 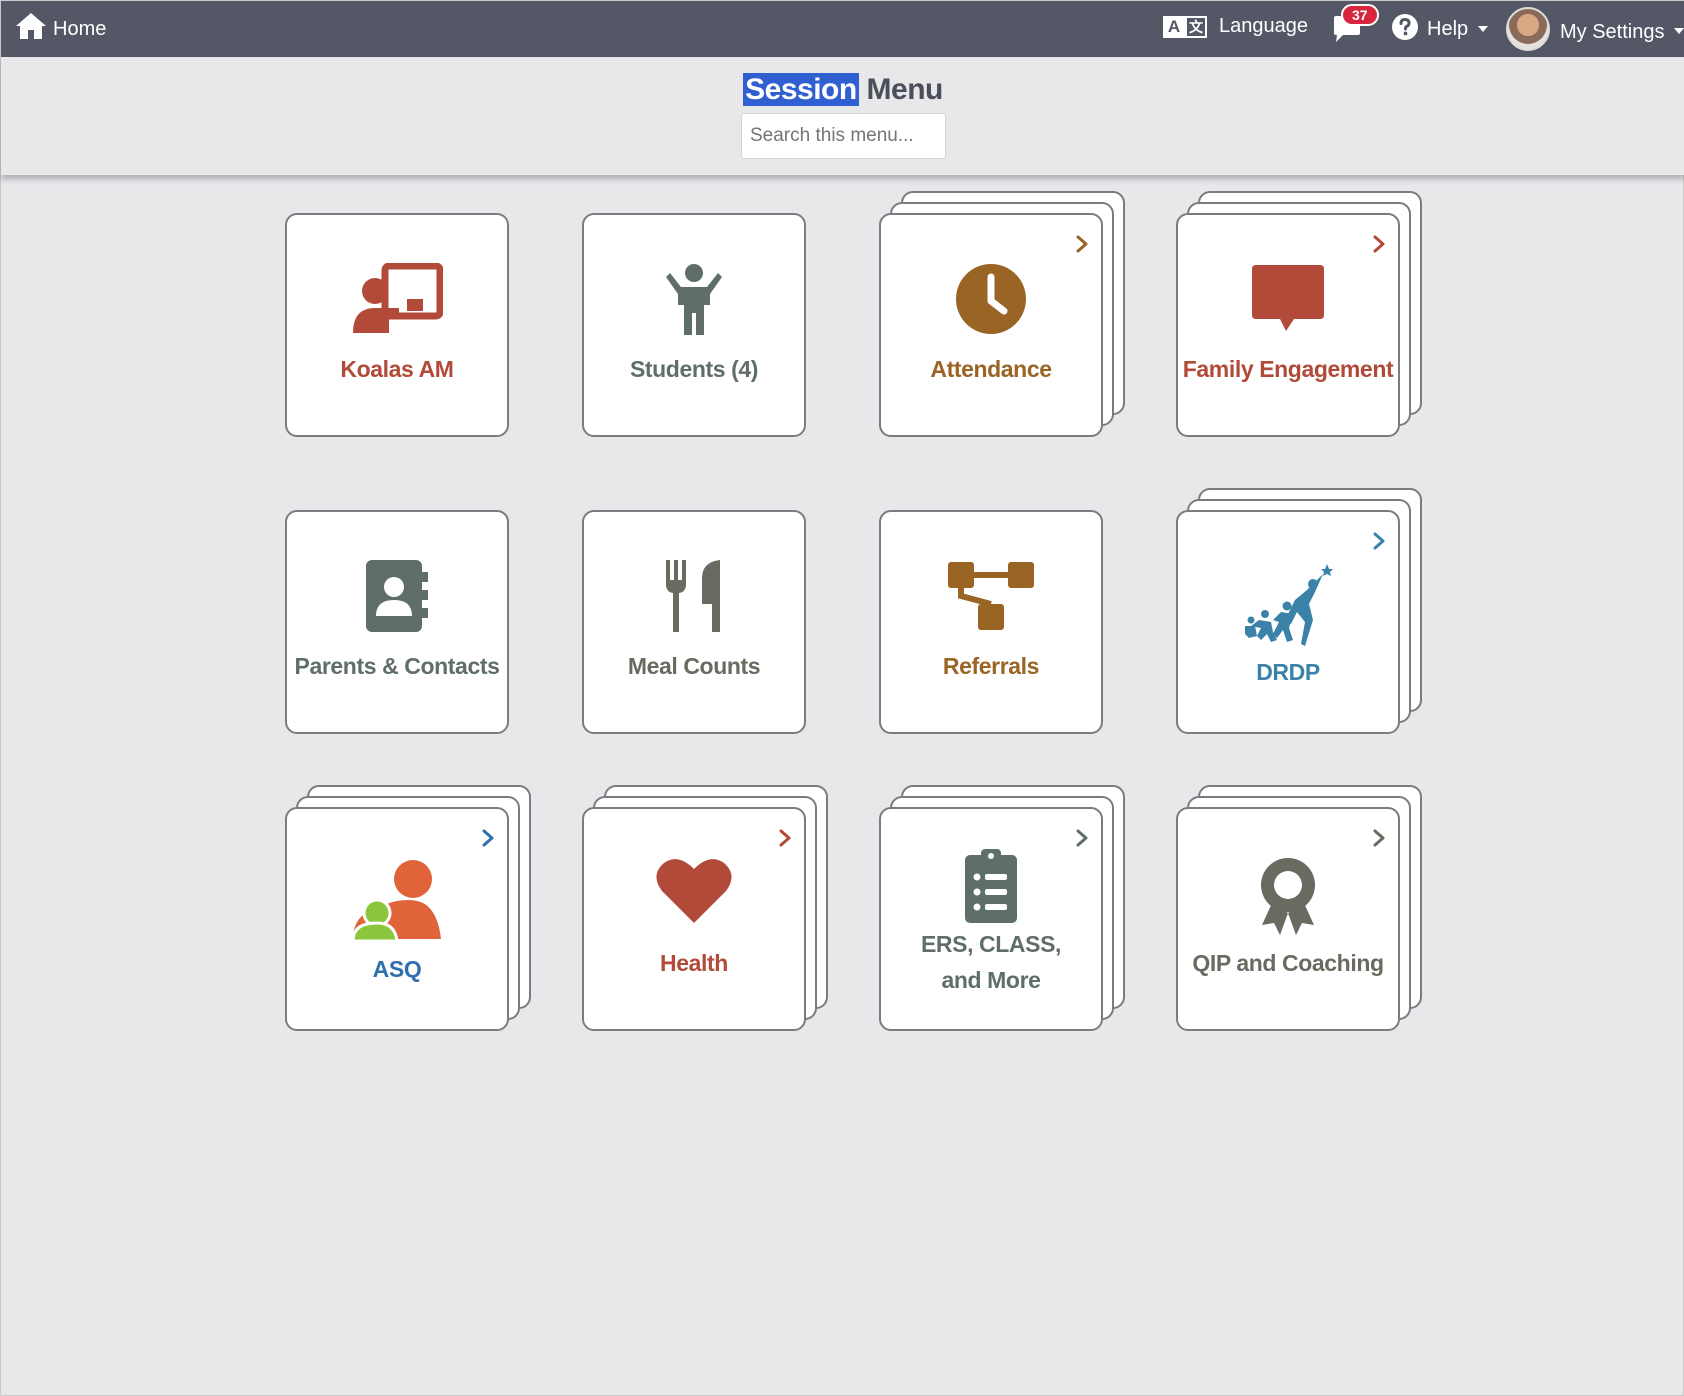 What do you see at coordinates (801, 89) in the screenshot?
I see `page-title-selected: Session` at bounding box center [801, 89].